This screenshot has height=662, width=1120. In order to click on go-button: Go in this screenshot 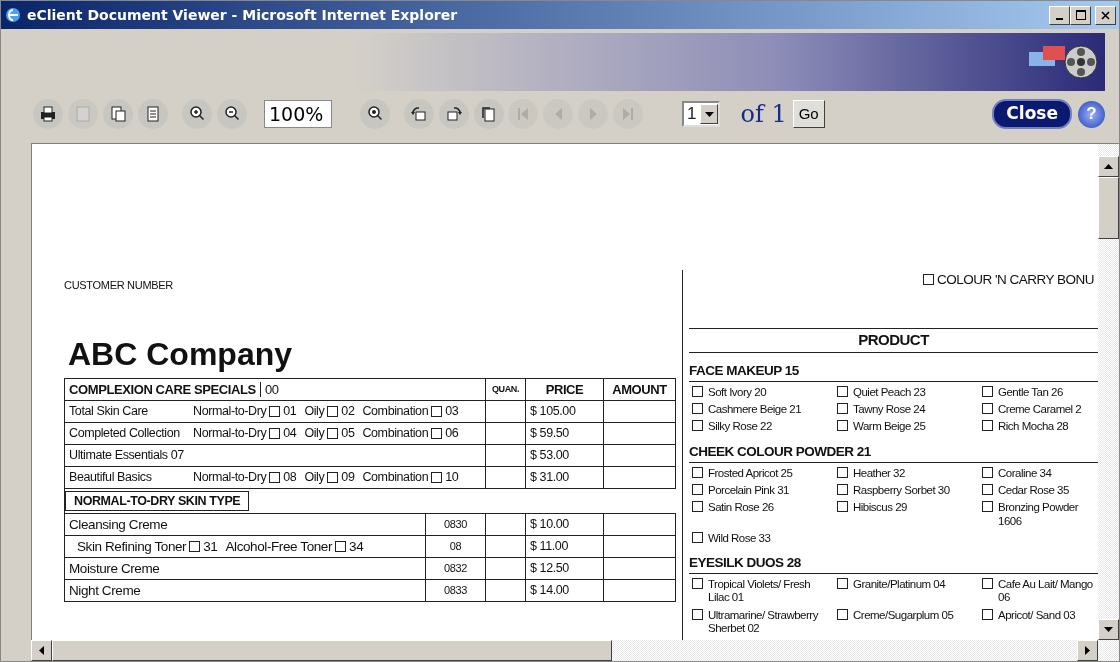, I will do `click(808, 114)`.